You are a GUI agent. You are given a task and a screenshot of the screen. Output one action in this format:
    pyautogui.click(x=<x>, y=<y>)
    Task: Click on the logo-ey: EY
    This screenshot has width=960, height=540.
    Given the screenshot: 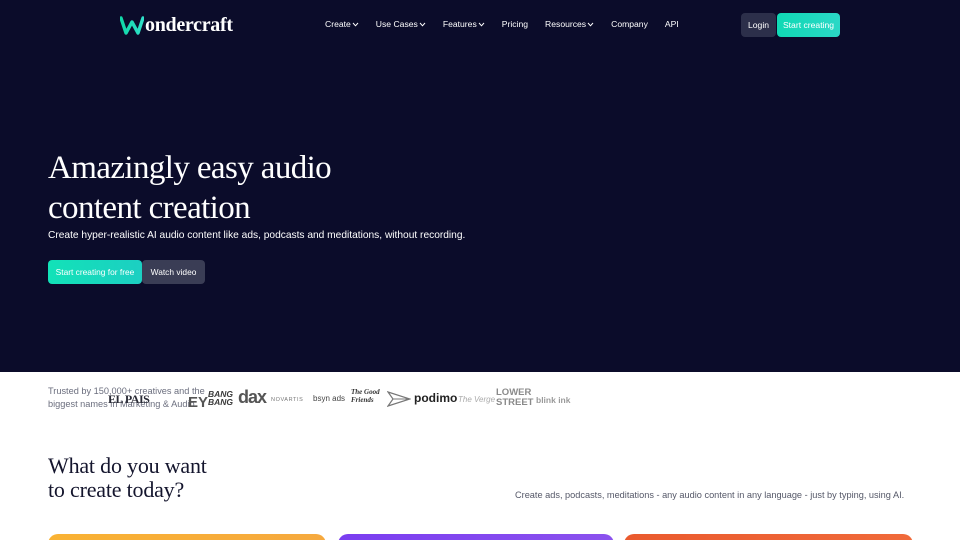 What is the action you would take?
    pyautogui.click(x=198, y=402)
    